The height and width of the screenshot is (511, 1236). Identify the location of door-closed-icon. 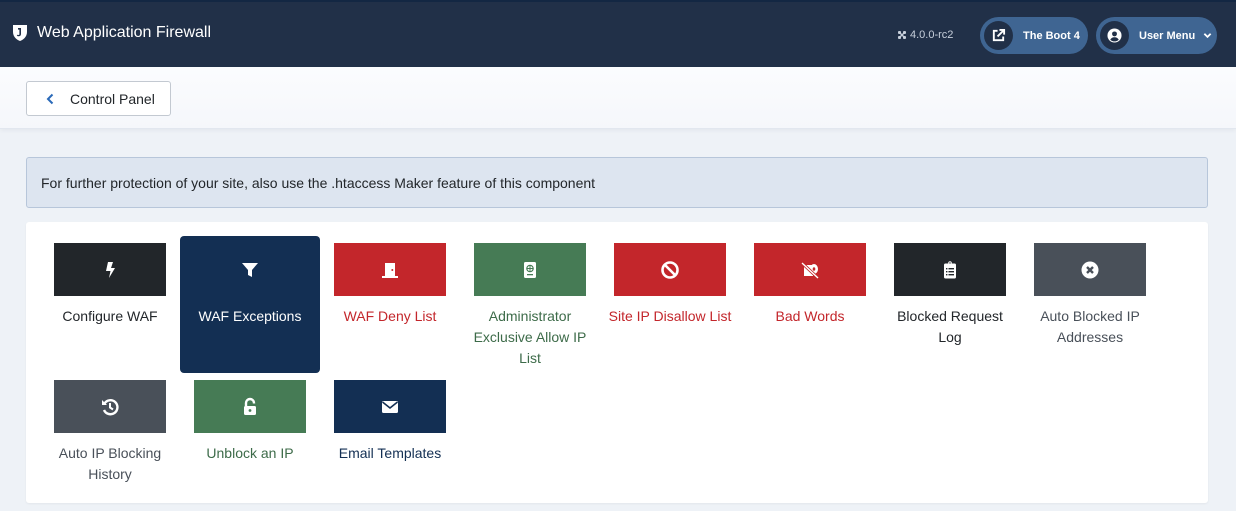
(390, 270).